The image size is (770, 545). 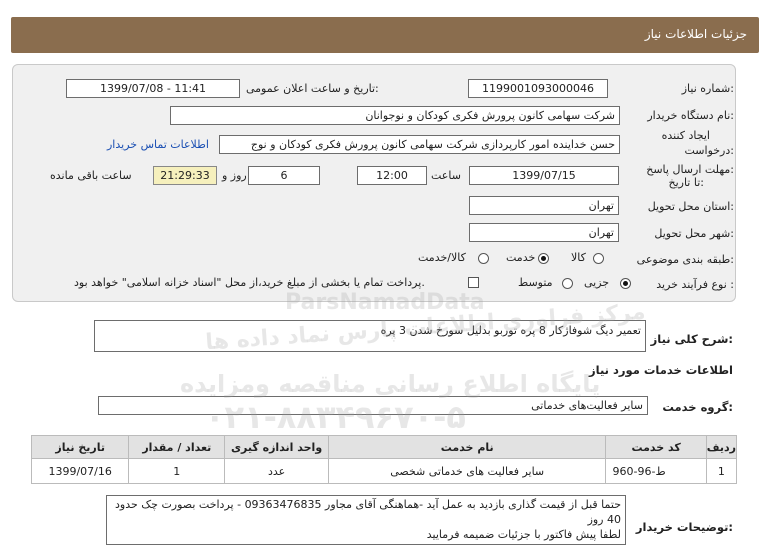 What do you see at coordinates (567, 283) in the screenshot?
I see `process-radio-medium` at bounding box center [567, 283].